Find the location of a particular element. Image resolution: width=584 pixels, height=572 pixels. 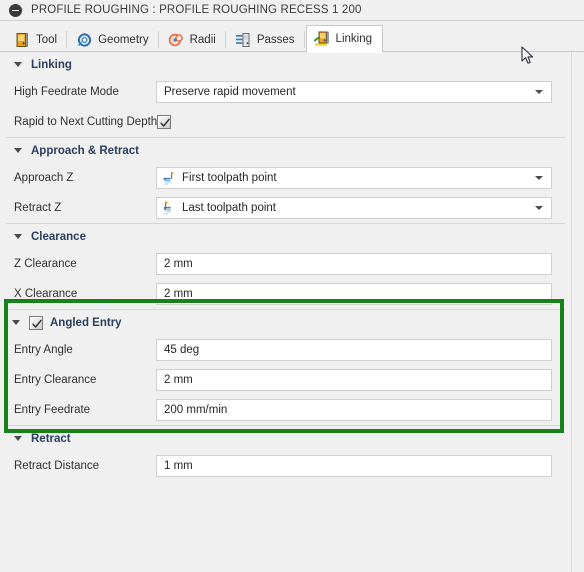

section-title: Linking is located at coordinates (51, 64).